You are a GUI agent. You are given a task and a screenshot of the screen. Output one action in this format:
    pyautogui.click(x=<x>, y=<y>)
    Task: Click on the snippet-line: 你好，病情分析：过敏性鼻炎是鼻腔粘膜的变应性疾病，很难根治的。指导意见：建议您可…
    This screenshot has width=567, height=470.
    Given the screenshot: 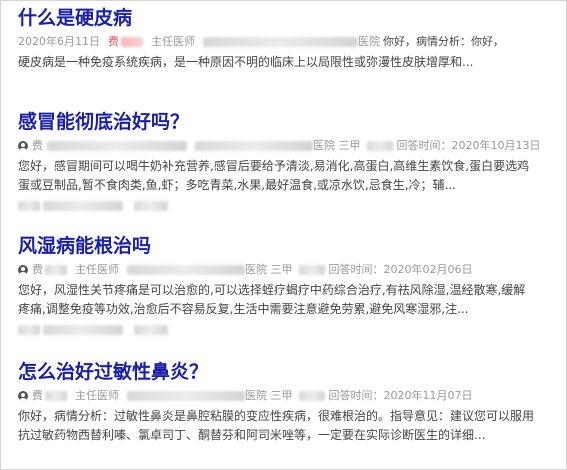 What is the action you would take?
    pyautogui.click(x=276, y=416)
    